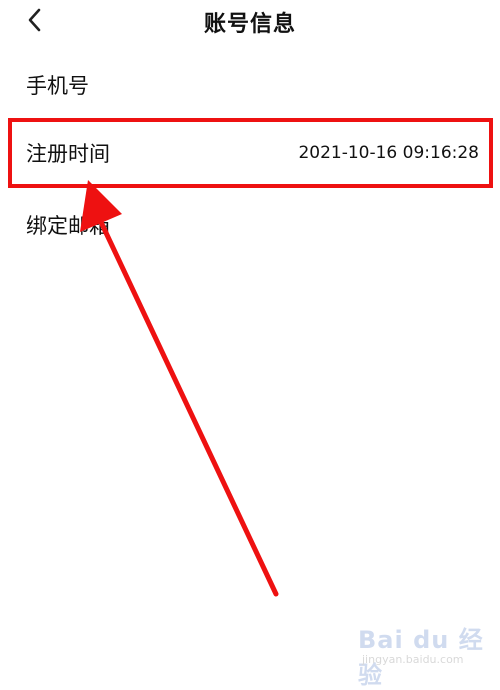 This screenshot has width=500, height=690. Describe the element at coordinates (423, 652) in the screenshot. I see `baidu-jingyan-watermark: Bai du 经验 jingyan.baidu.com` at that location.